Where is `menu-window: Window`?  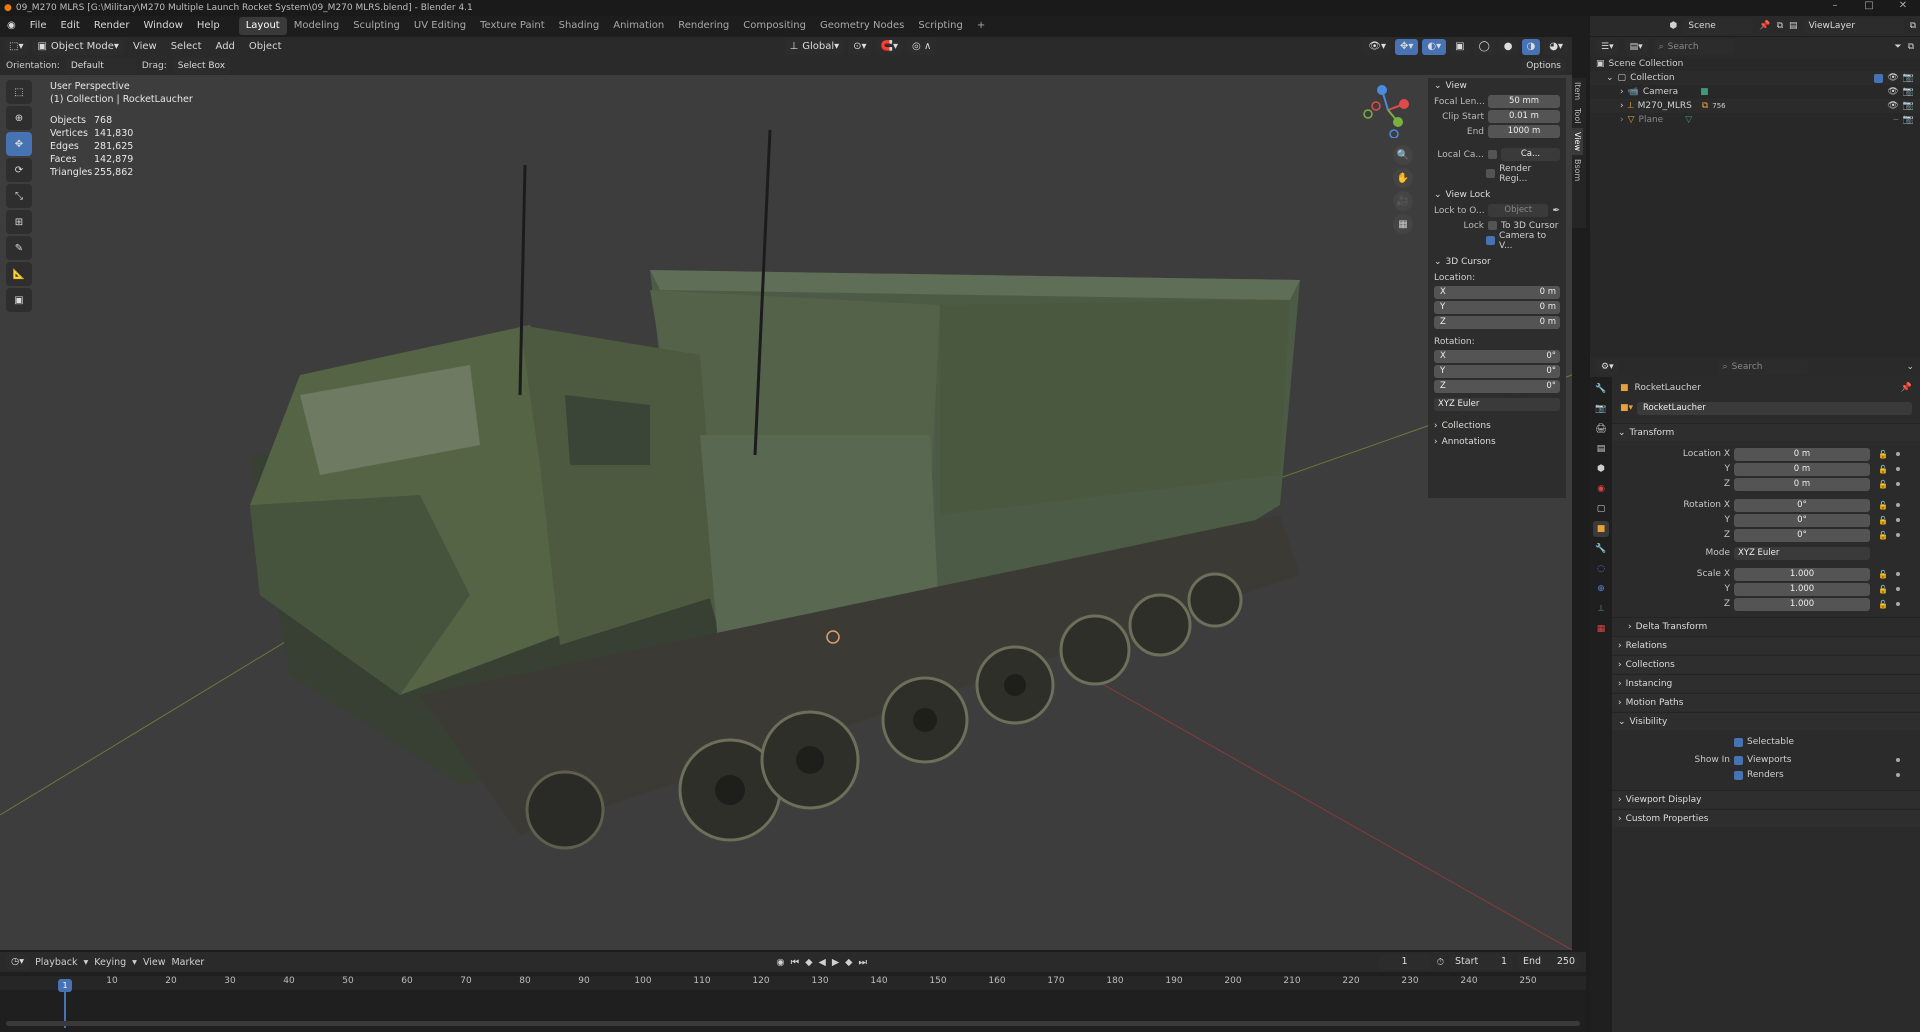
menu-window: Window is located at coordinates (162, 26).